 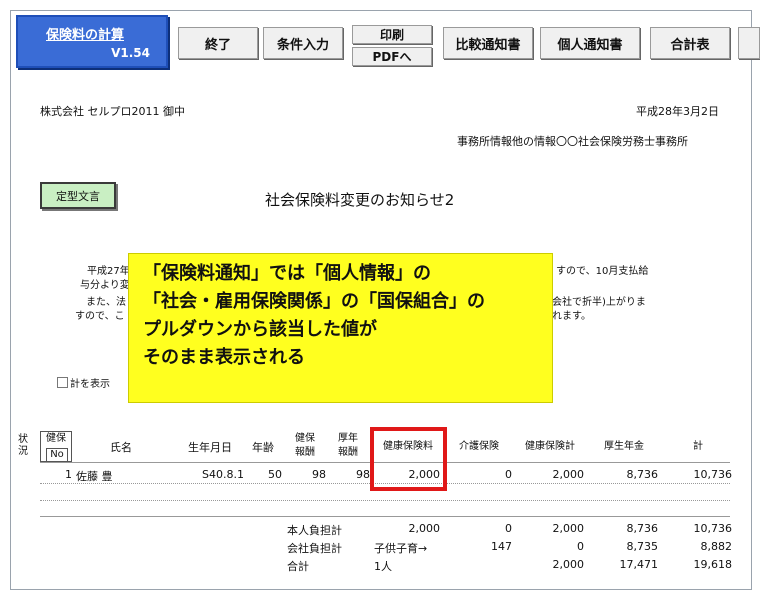 What do you see at coordinates (571, 316) in the screenshot?
I see `body-right-3: れます。` at bounding box center [571, 316].